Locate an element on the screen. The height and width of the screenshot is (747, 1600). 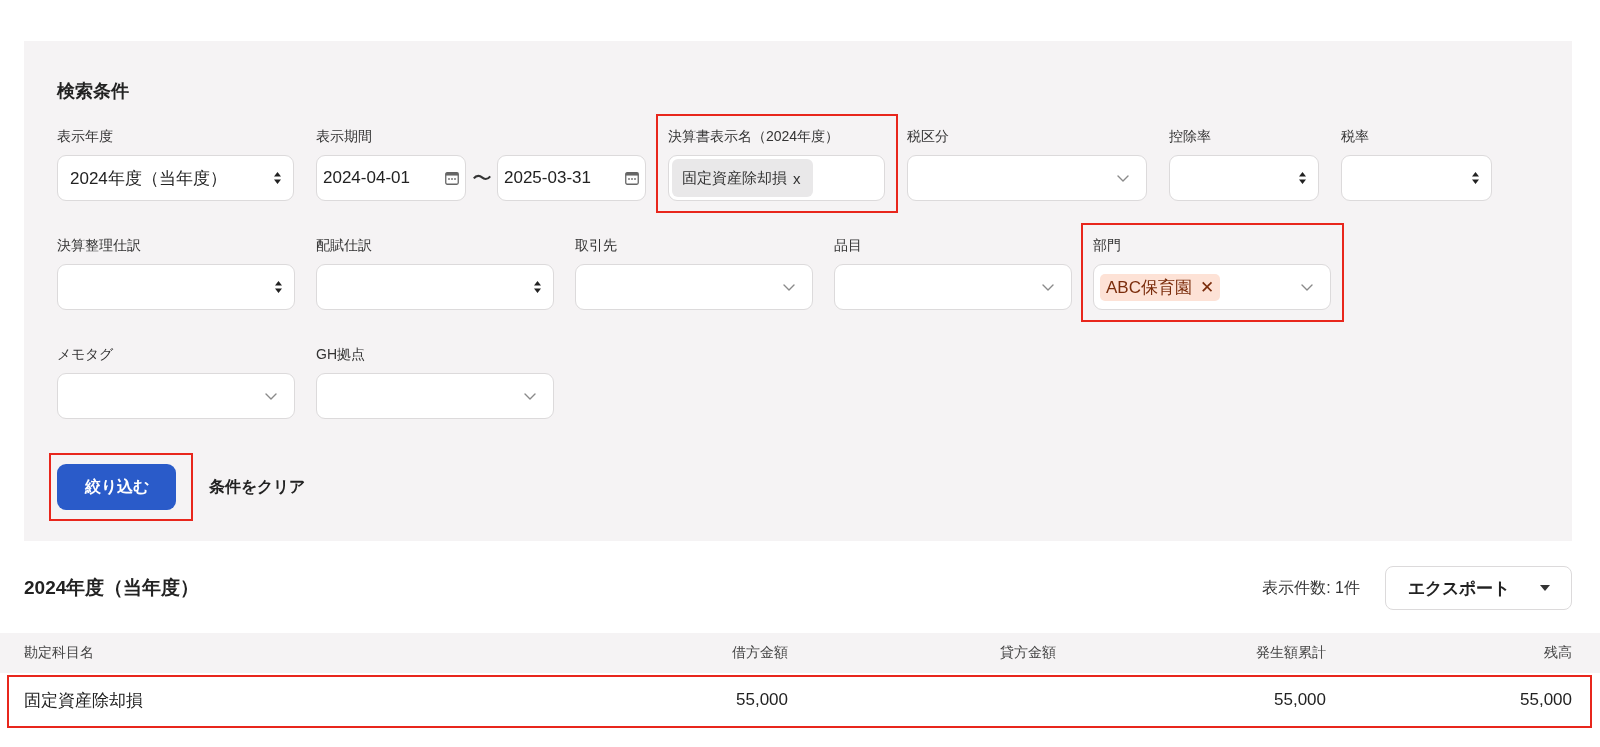
tag-label: 固定資産除却損 is located at coordinates (734, 178).